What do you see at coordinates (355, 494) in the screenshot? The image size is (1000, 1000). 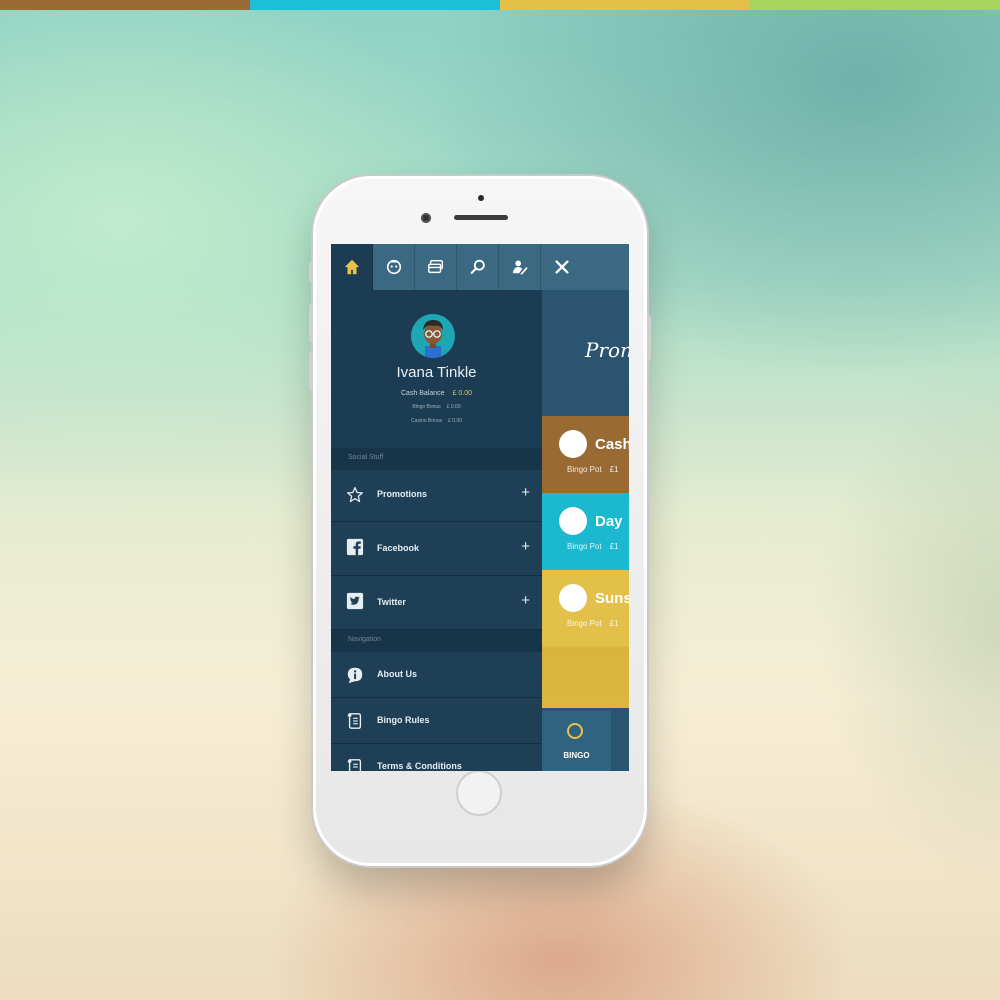 I see `star-icon` at bounding box center [355, 494].